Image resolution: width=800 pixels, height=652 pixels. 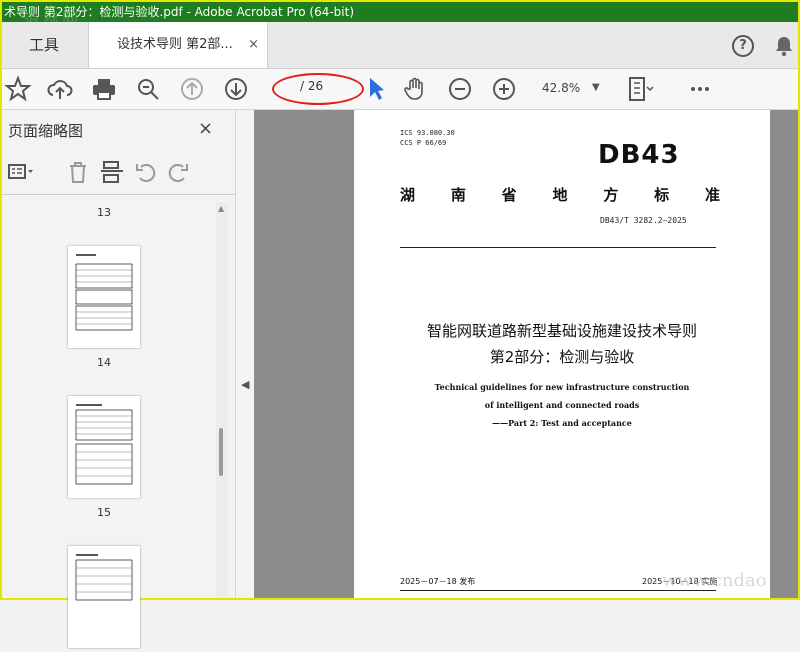 I want to click on standard-code: DB43, so click(x=639, y=155).